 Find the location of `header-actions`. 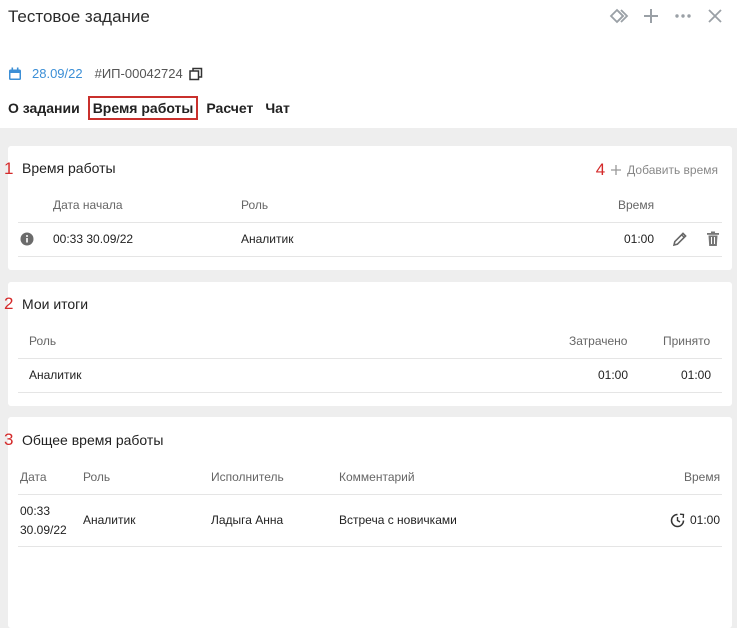

header-actions is located at coordinates (667, 16).